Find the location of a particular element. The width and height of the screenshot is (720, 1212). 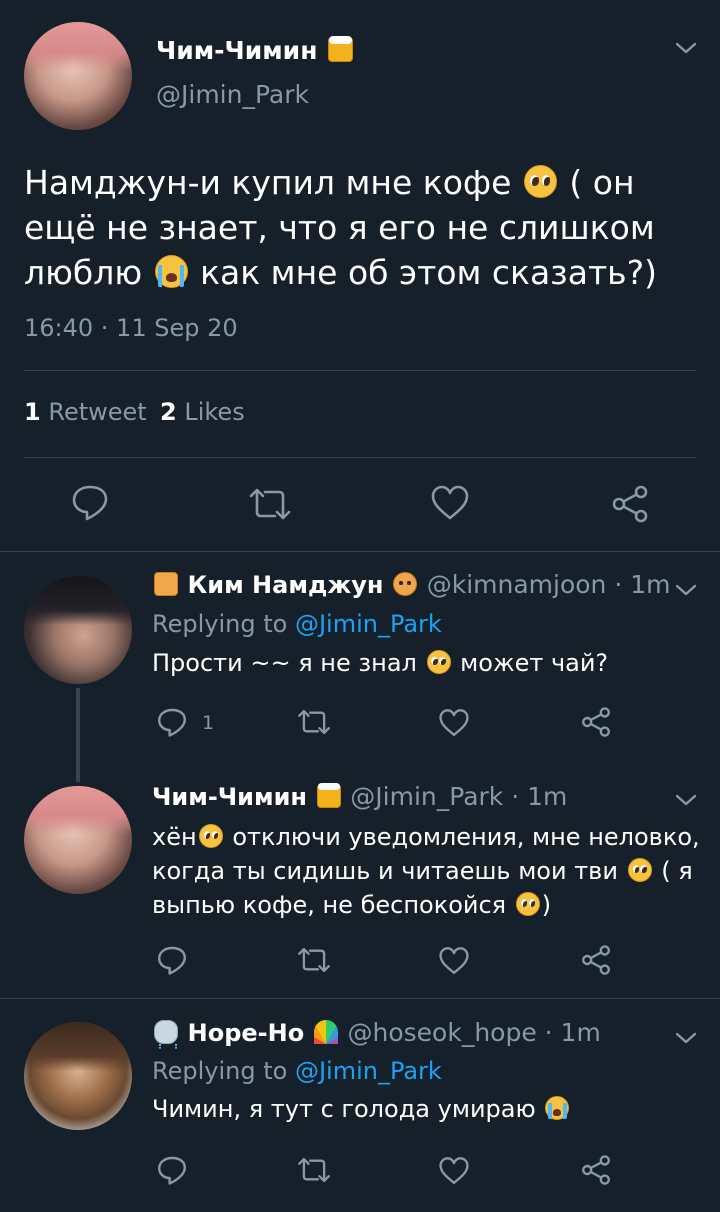

reply-text-part: ) is located at coordinates (546, 905).